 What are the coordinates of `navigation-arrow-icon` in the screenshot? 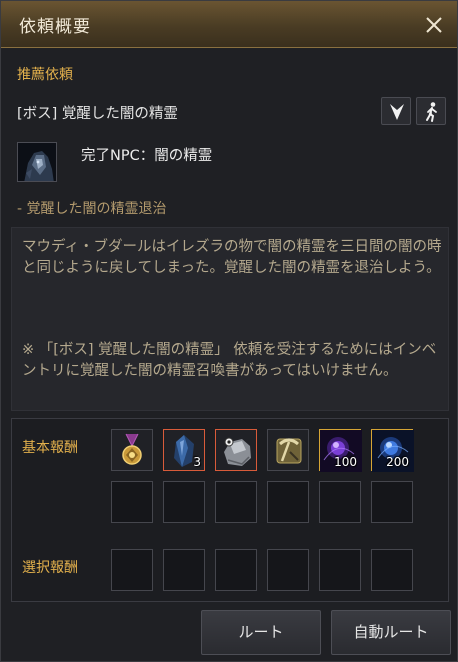 It's located at (397, 112).